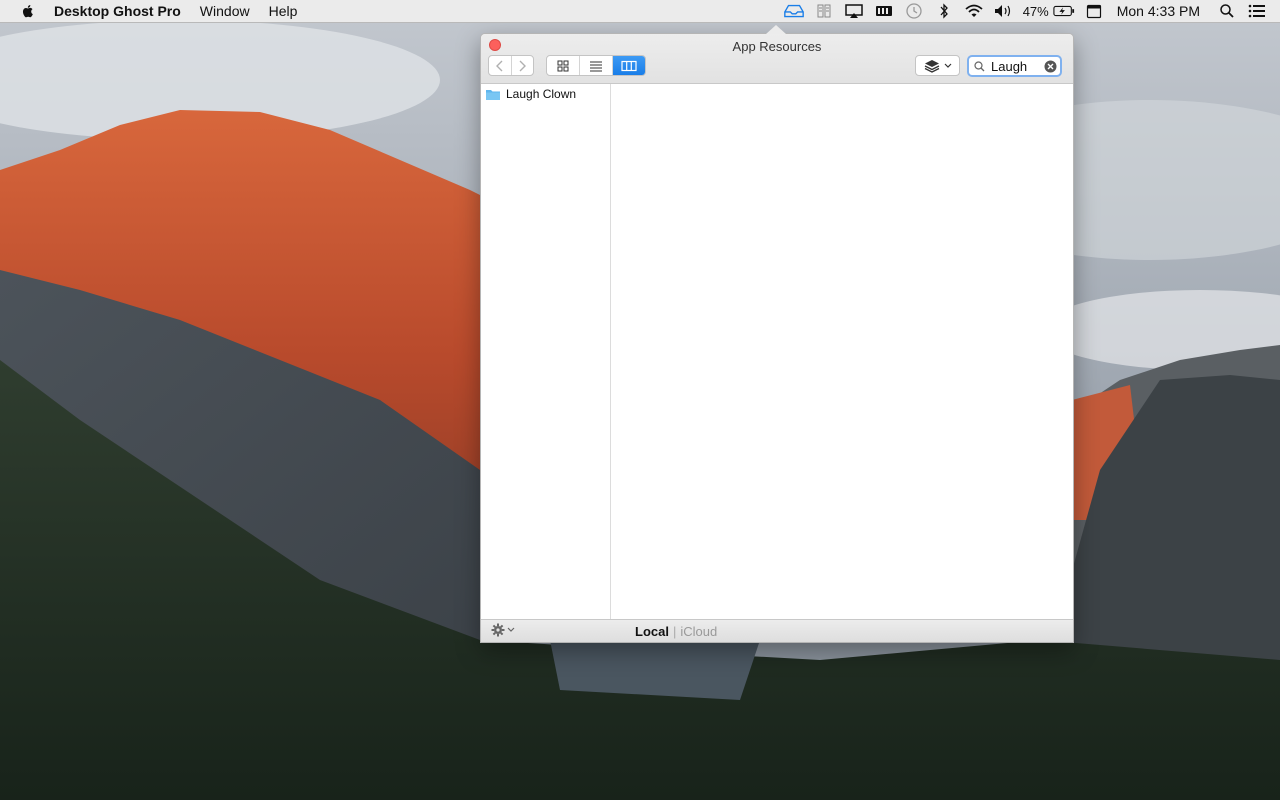 This screenshot has width=1280, height=800. I want to click on back-button, so click(500, 65).